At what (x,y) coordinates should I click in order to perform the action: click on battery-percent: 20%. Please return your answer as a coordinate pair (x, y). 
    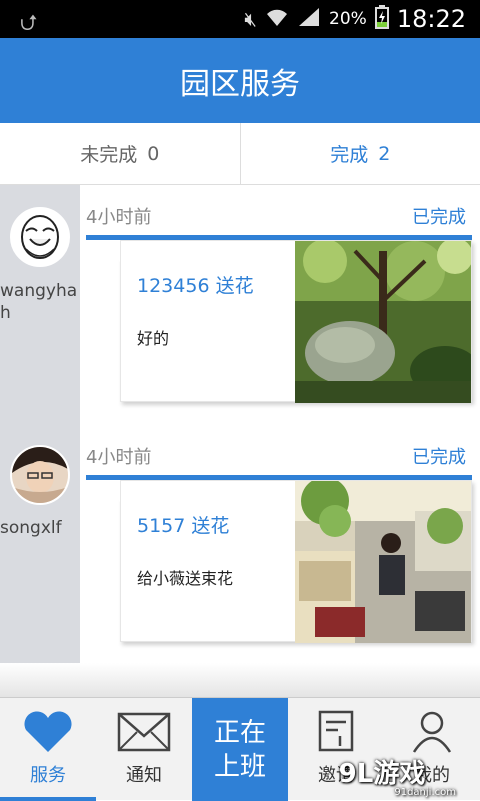
    Looking at the image, I should click on (348, 19).